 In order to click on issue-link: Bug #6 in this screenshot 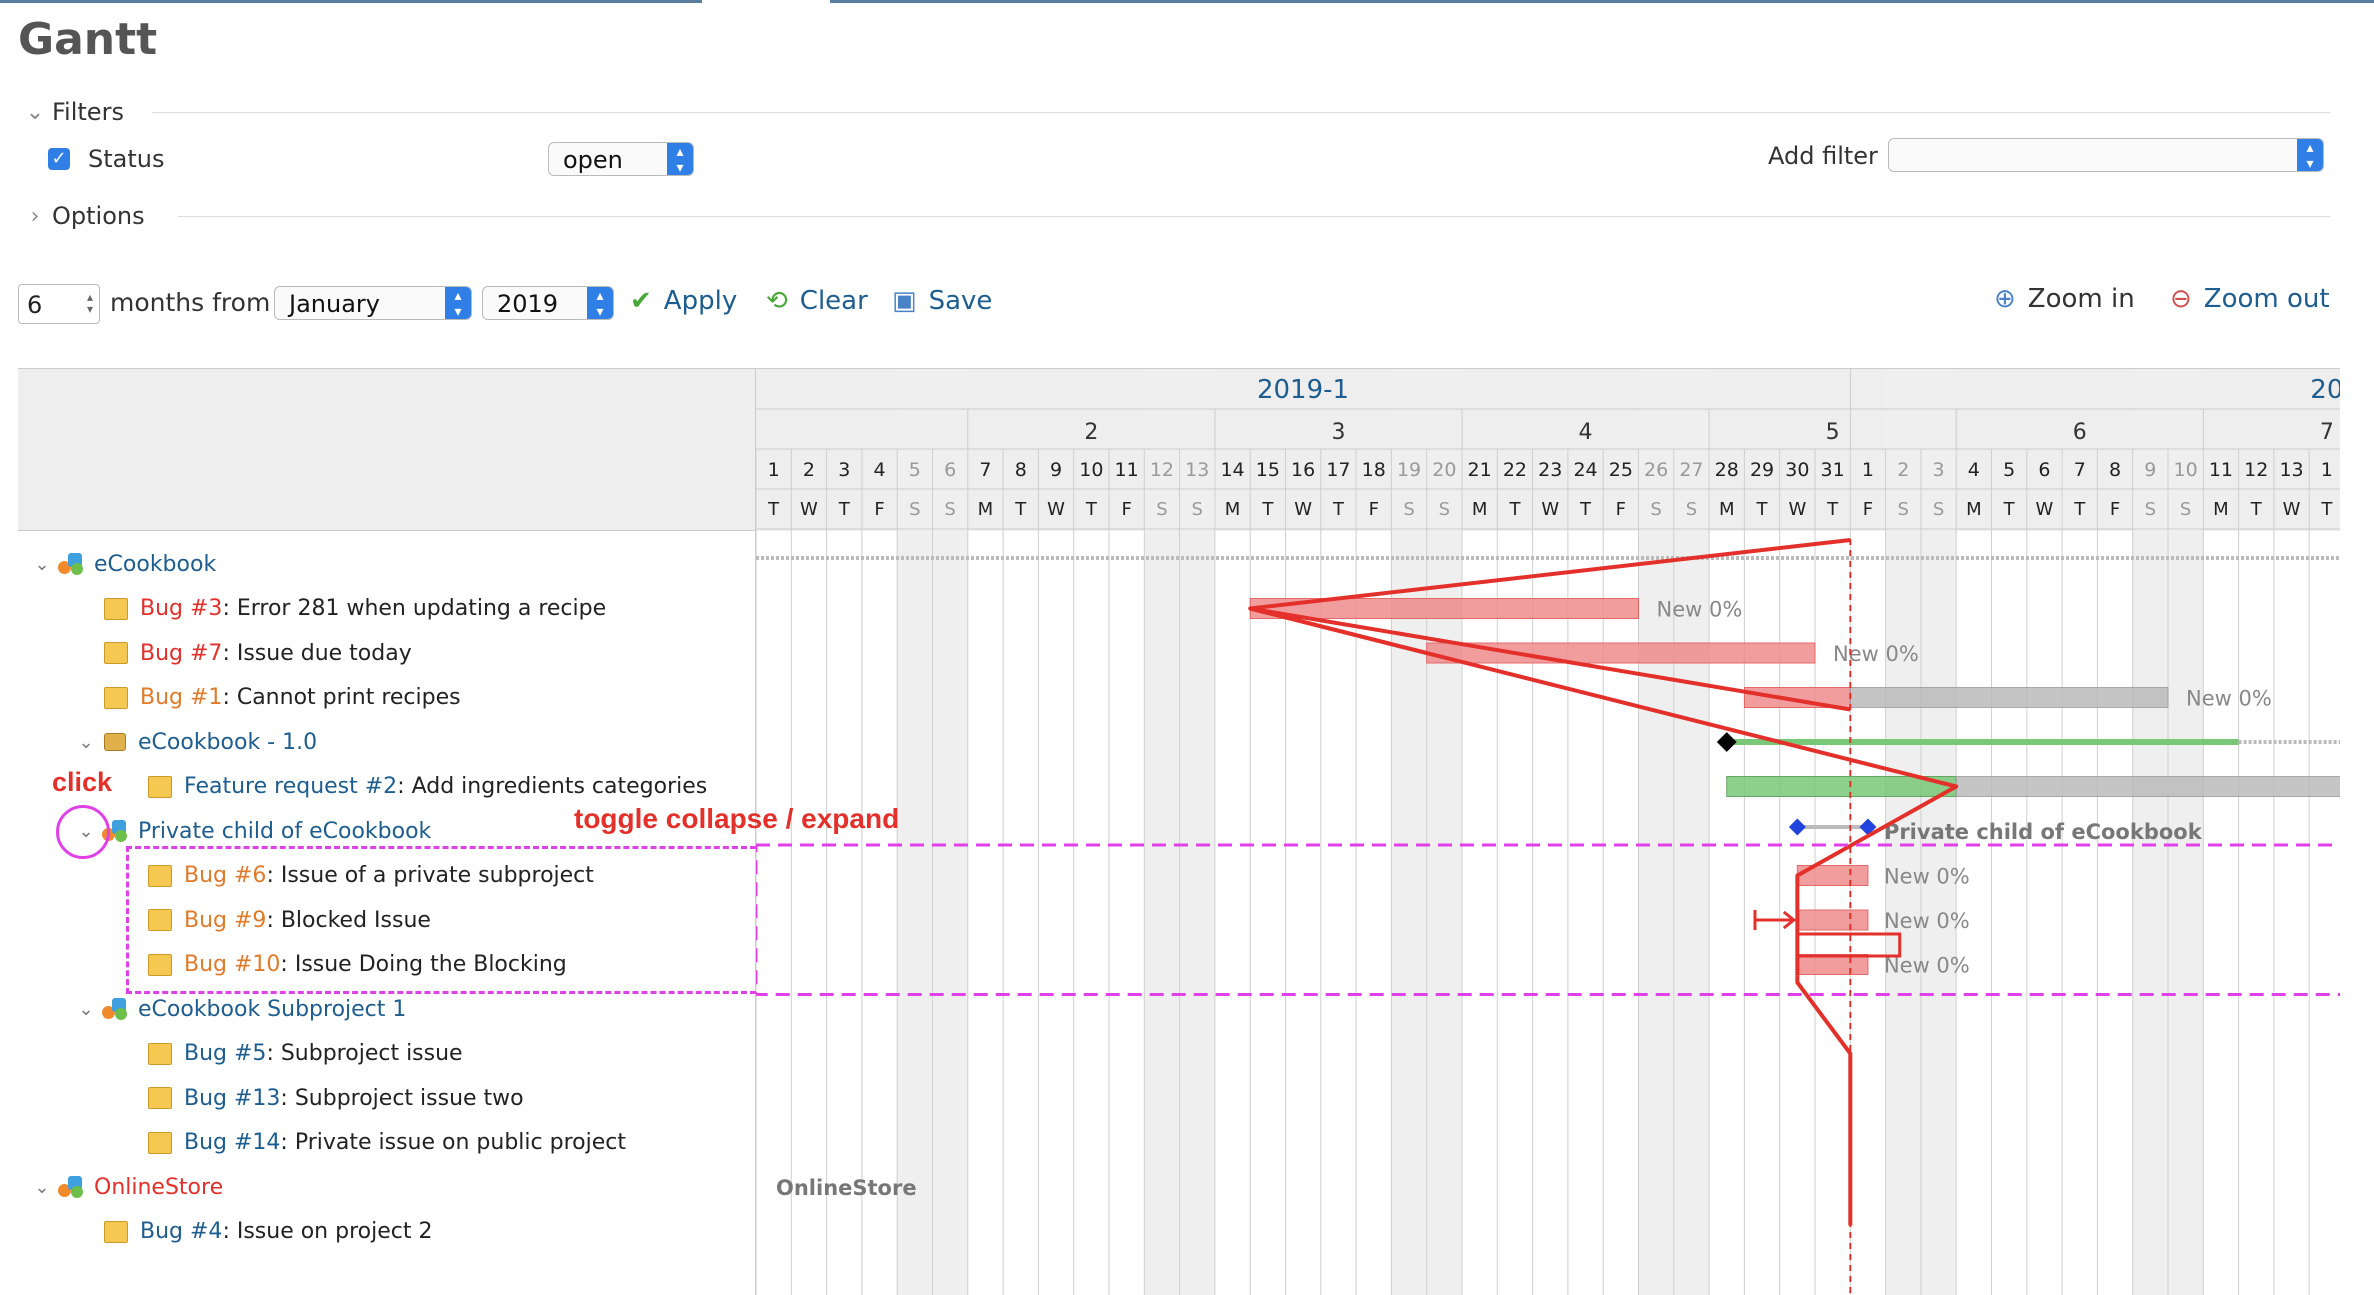, I will do `click(225, 875)`.